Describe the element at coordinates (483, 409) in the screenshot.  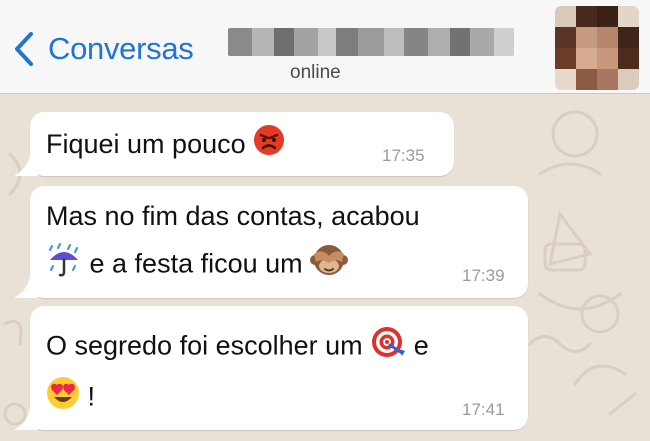
I see `message-time: 17:41` at that location.